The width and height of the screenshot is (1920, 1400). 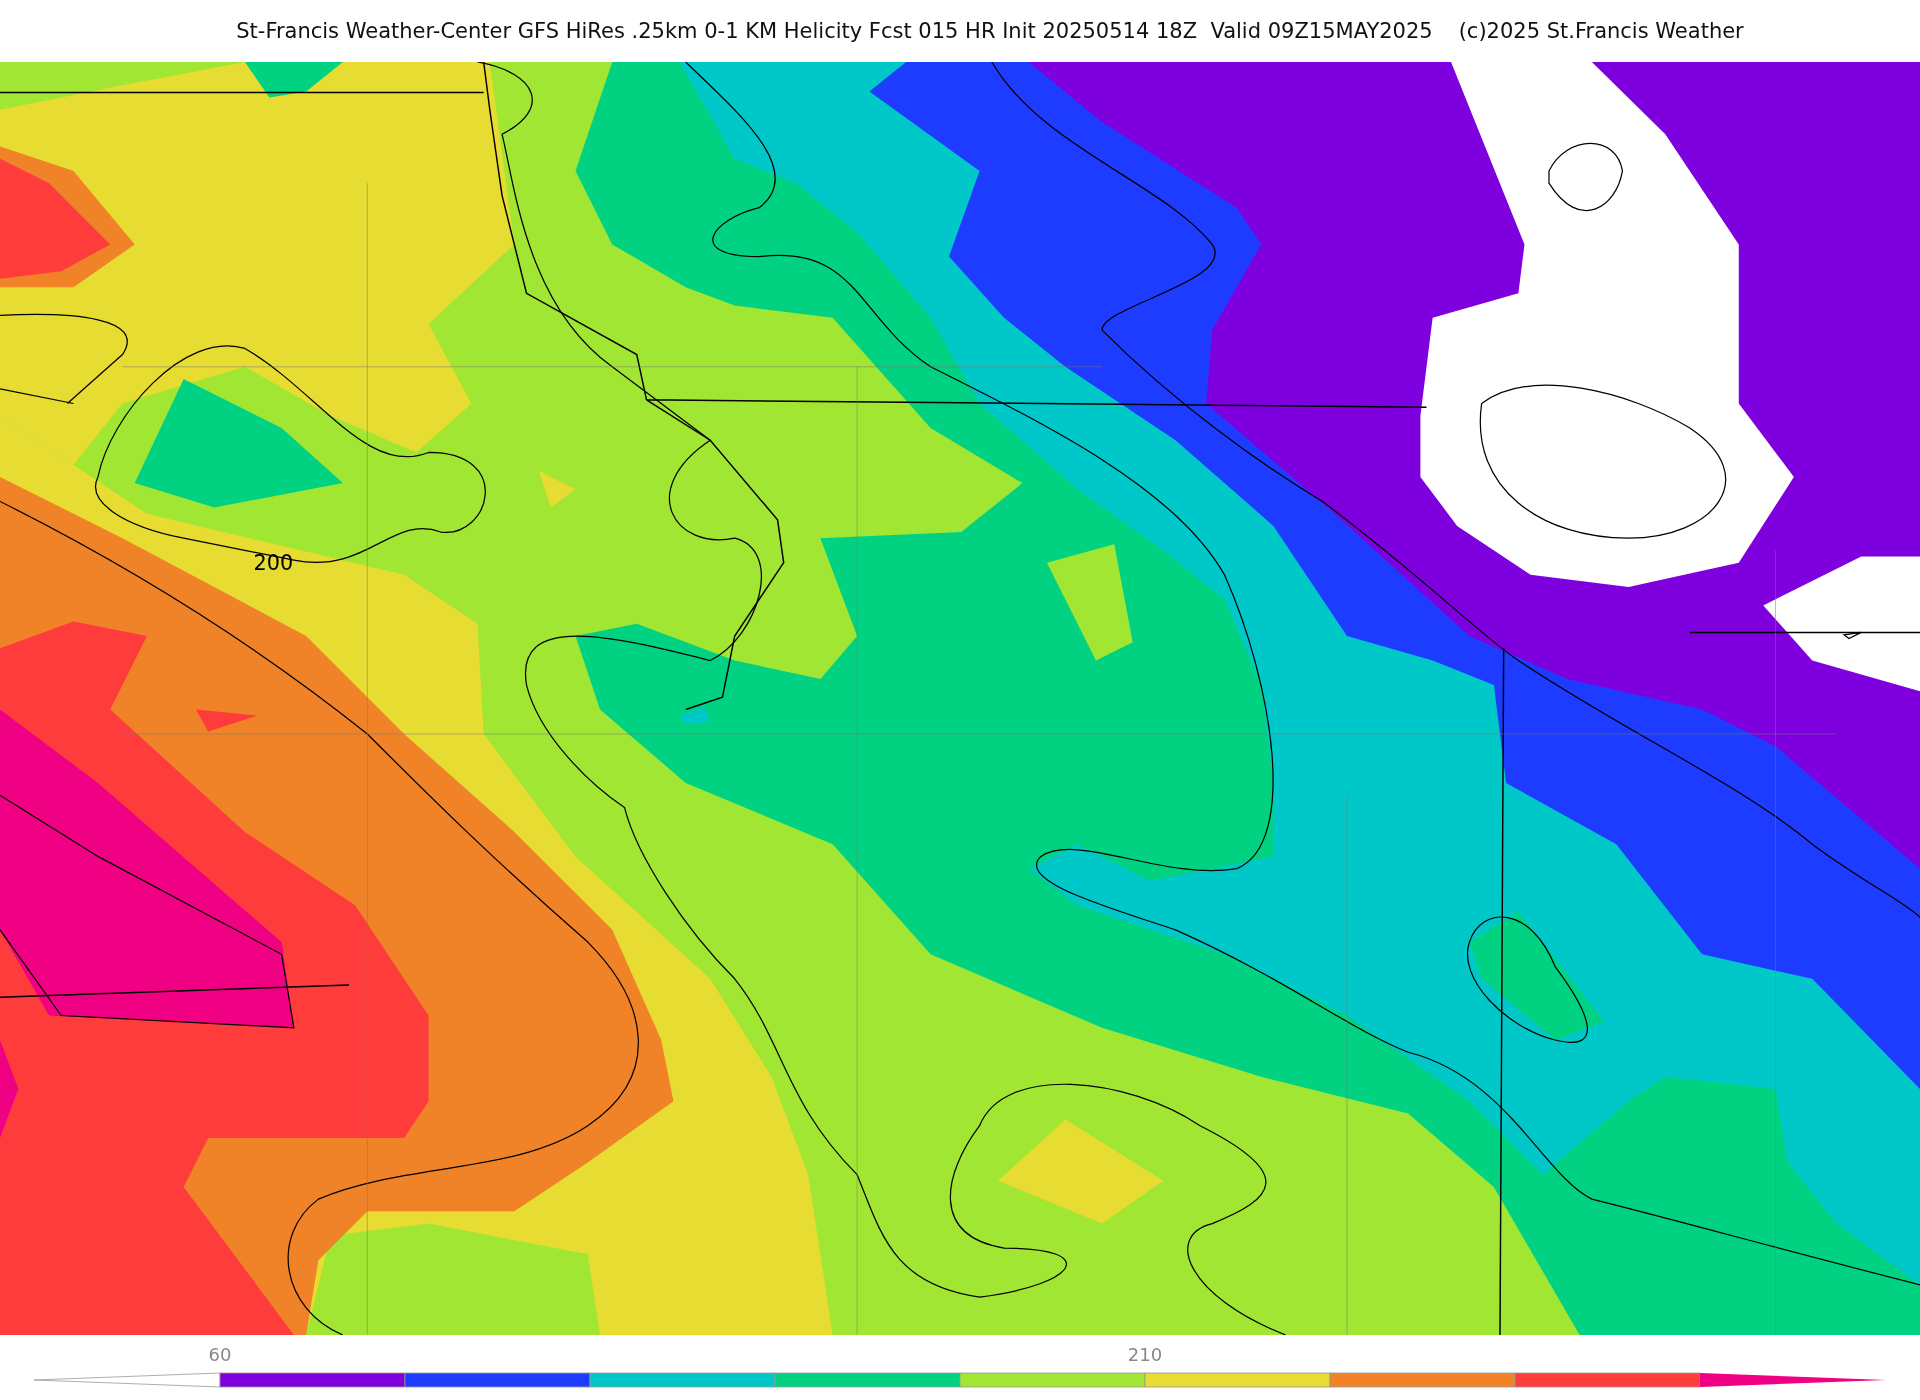 I want to click on colorbar-tick-label: 60, so click(x=220, y=1355).